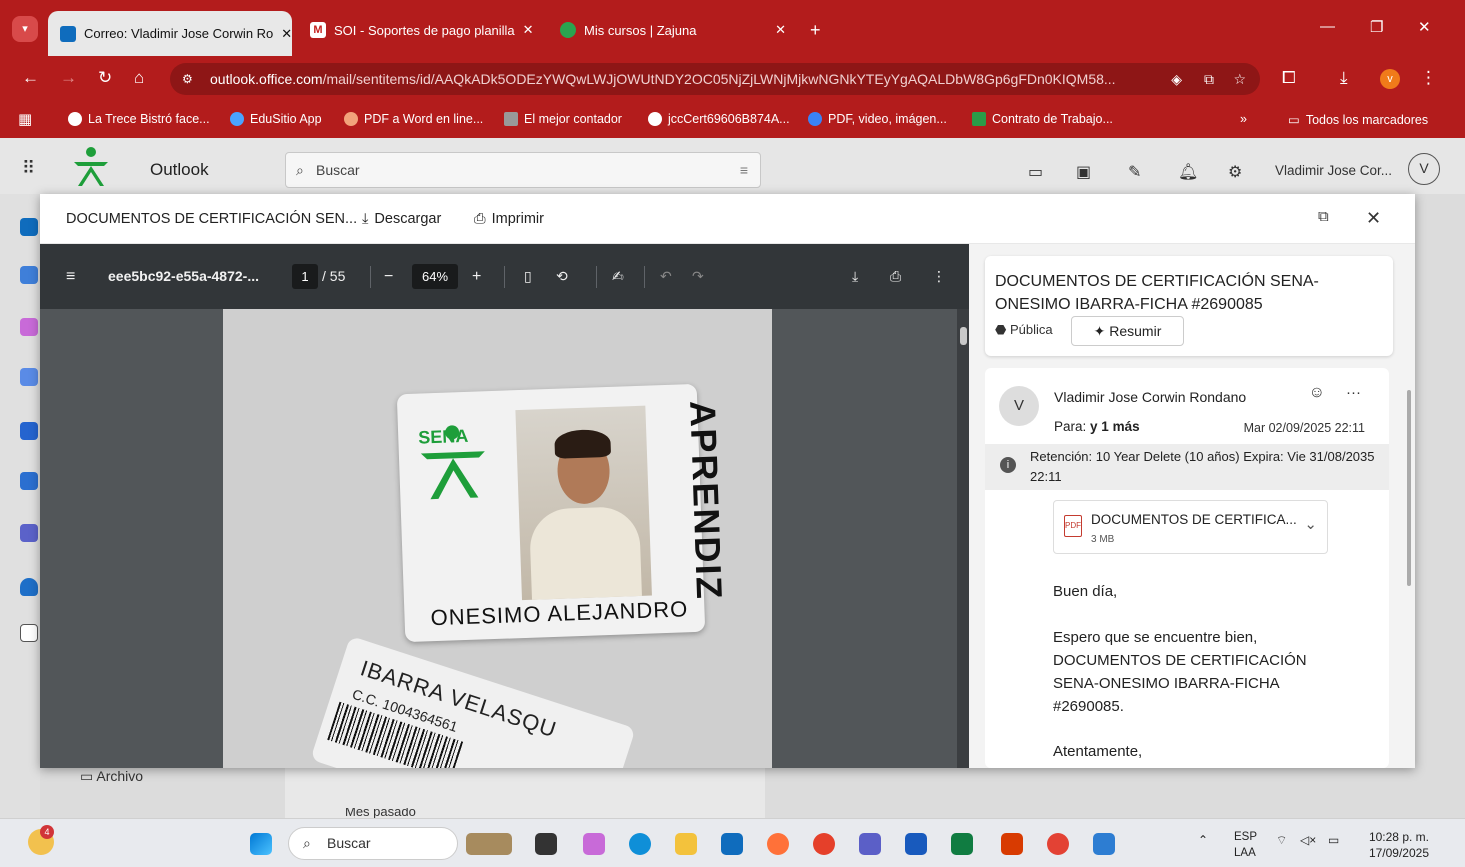 Image resolution: width=1465 pixels, height=867 pixels. What do you see at coordinates (139, 78) in the screenshot?
I see `home-icon: ⌂` at bounding box center [139, 78].